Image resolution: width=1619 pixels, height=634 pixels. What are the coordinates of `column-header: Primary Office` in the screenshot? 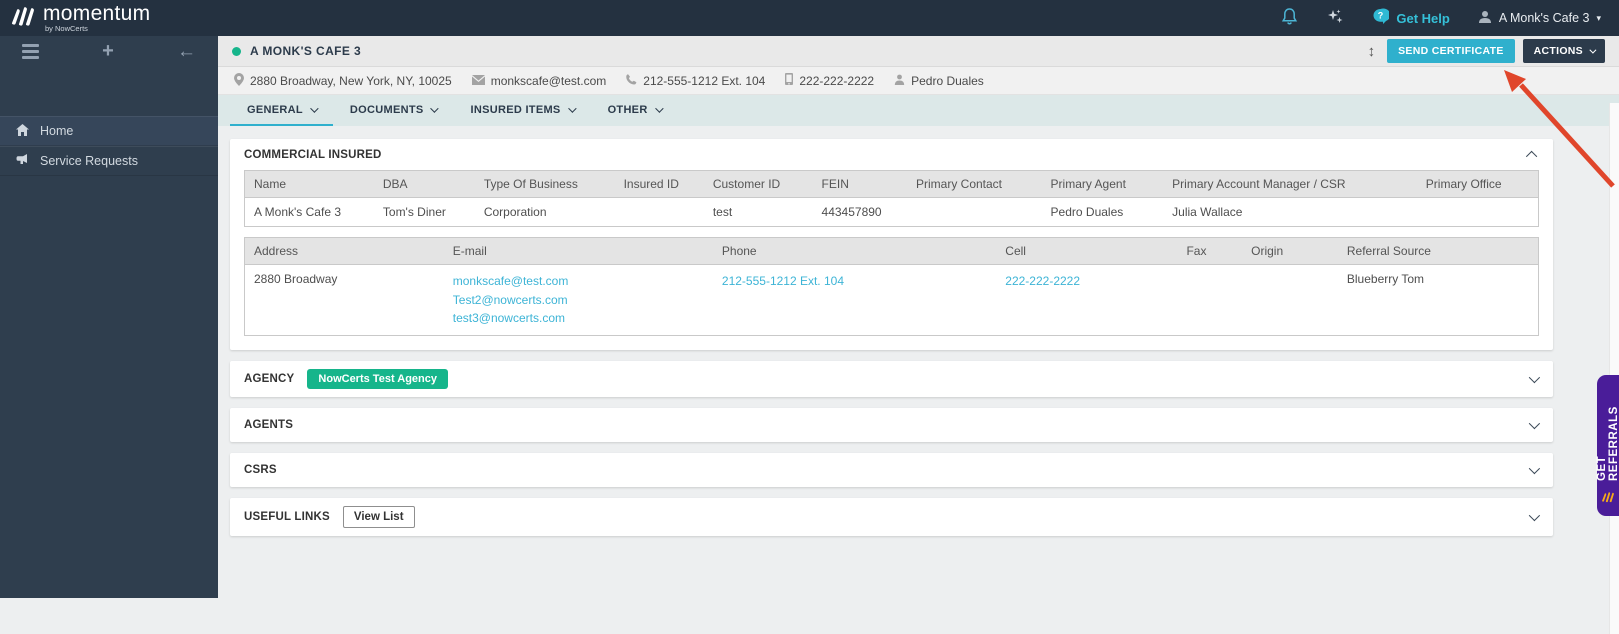 It's located at (1477, 184).